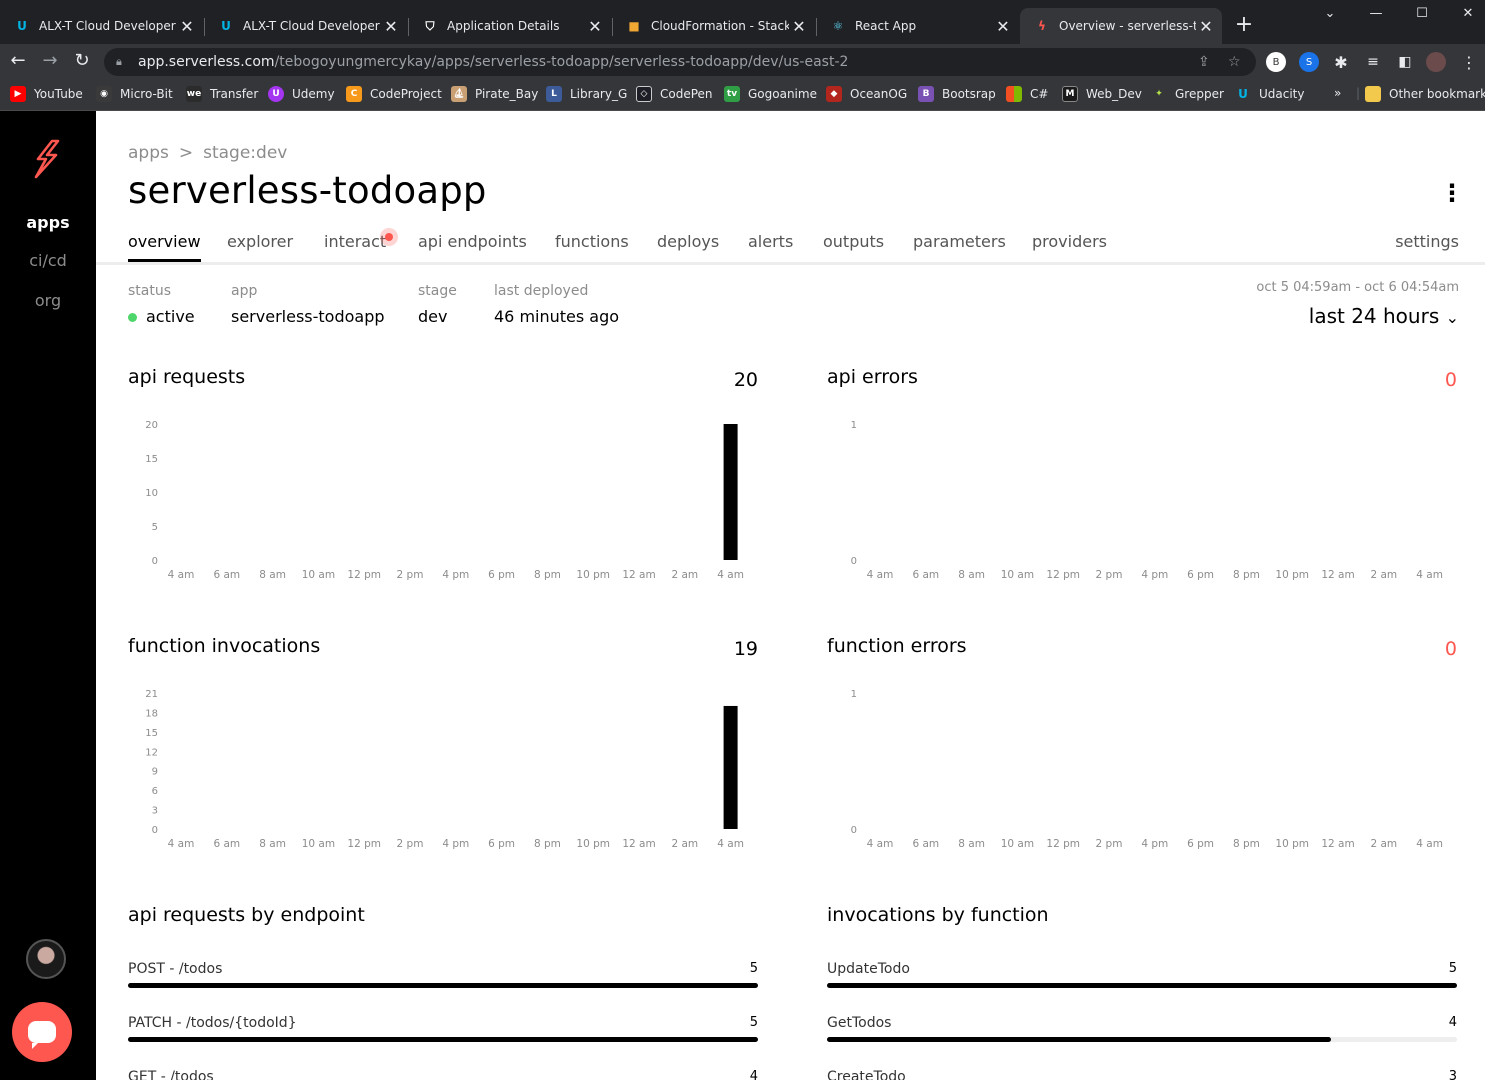 The image size is (1485, 1080). I want to click on breadcrumb-apps: apps, so click(148, 153).